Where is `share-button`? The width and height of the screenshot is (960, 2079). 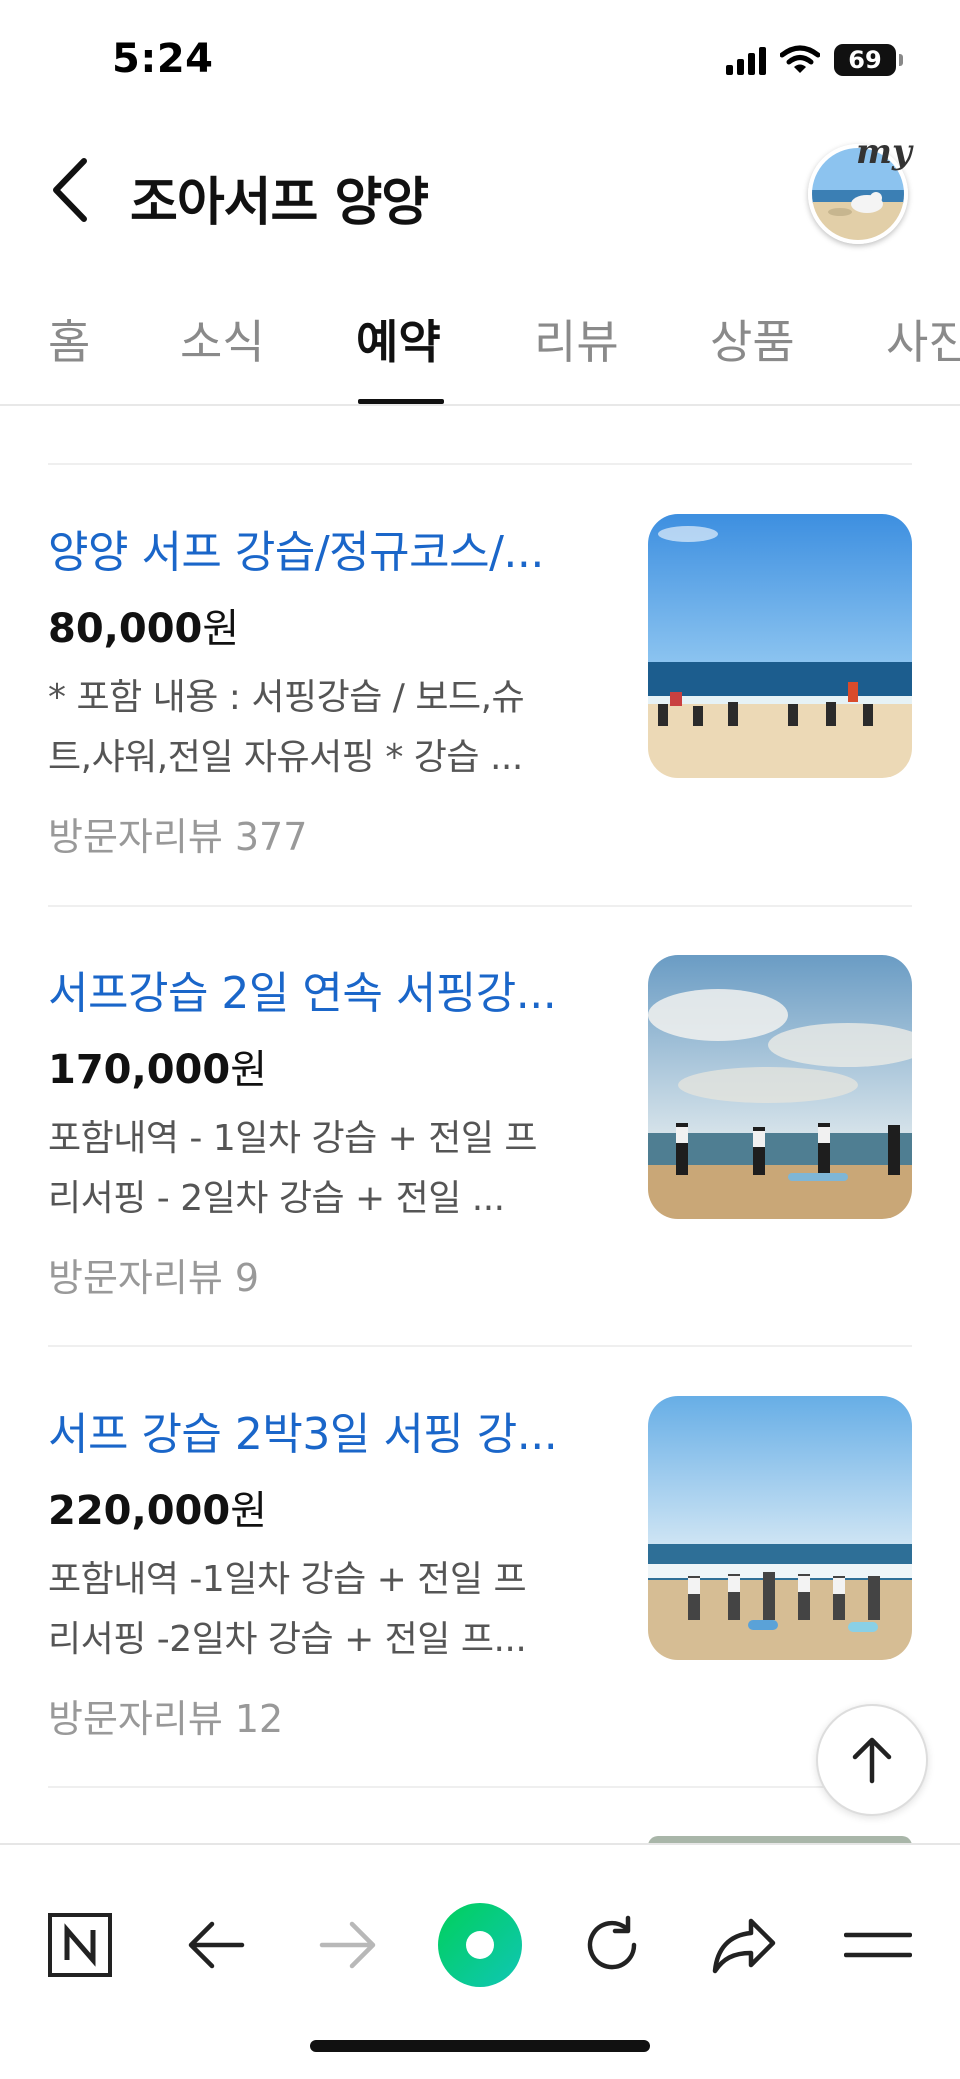
share-button is located at coordinates (744, 1945).